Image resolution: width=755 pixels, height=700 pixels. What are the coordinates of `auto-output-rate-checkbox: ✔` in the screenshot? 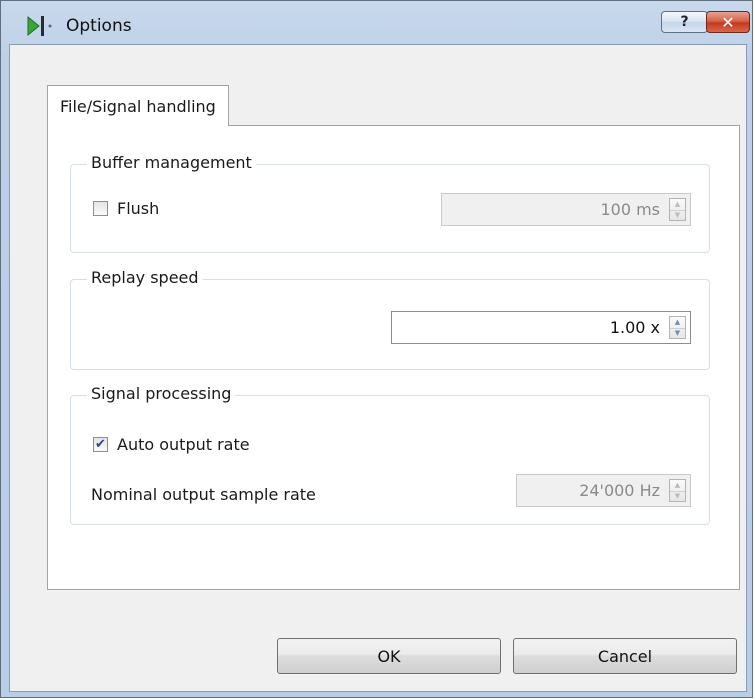 It's located at (100, 444).